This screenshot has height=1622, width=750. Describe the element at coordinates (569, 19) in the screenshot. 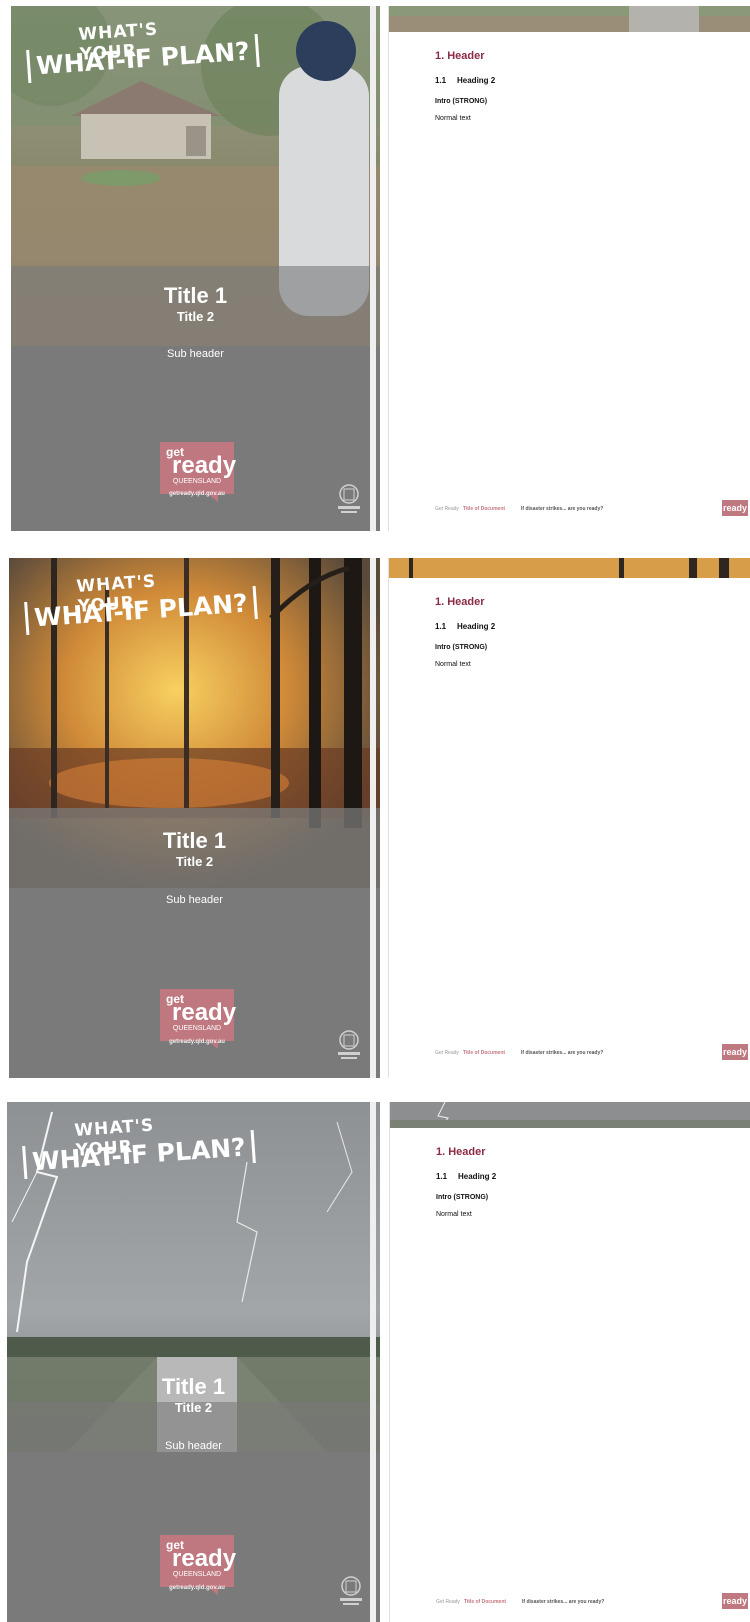

I see `header-strip-flood` at that location.